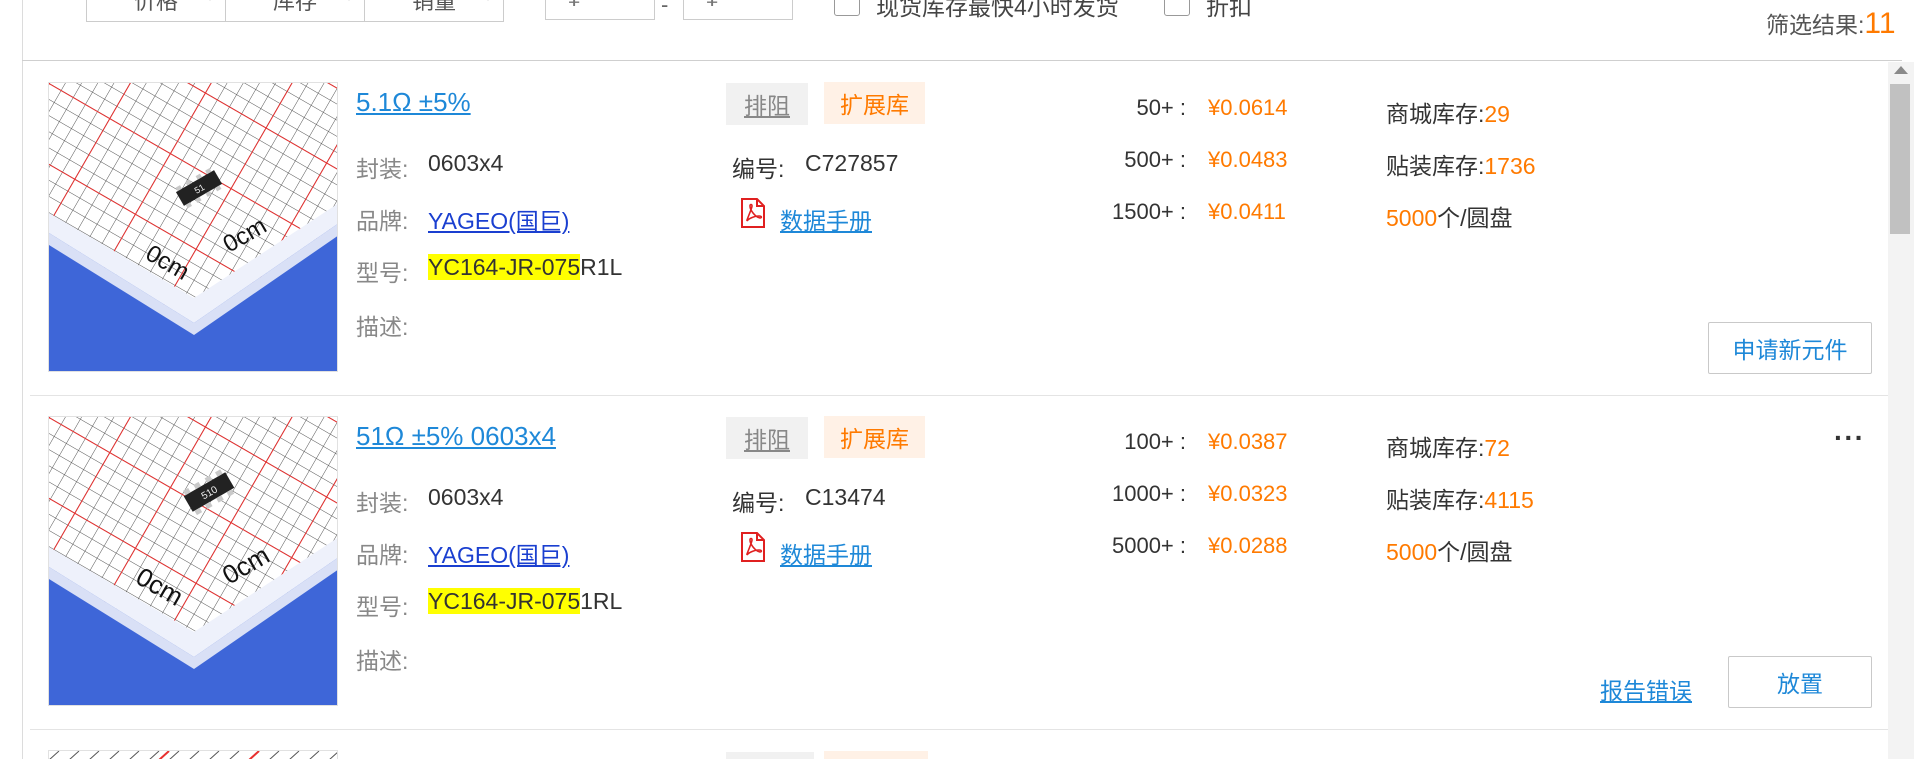 The width and height of the screenshot is (1918, 759). Describe the element at coordinates (601, 601) in the screenshot. I see `model-suffix: 1RL` at that location.